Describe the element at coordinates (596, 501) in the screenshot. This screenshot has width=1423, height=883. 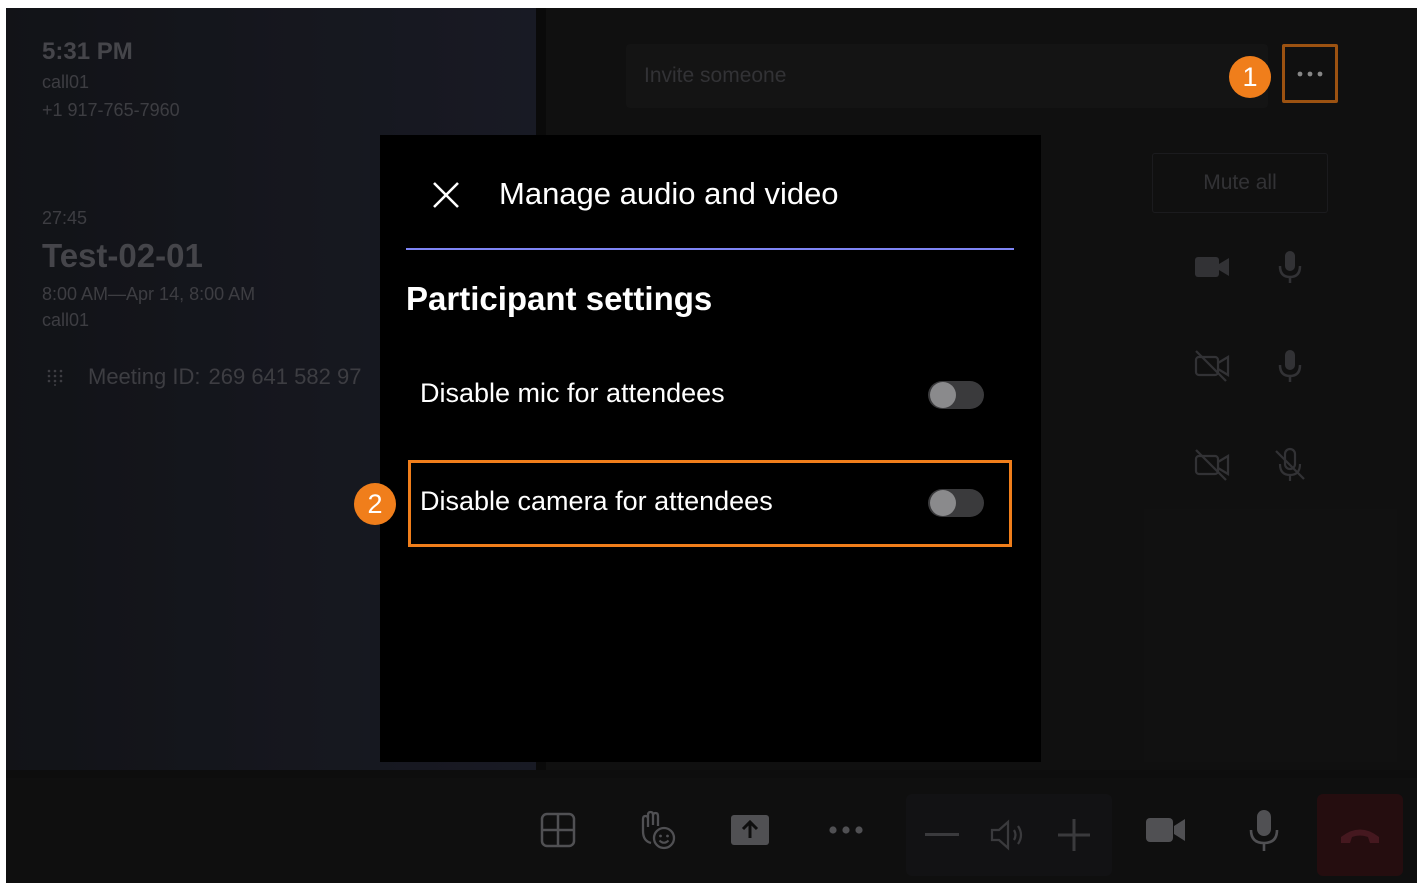
I see `setting-label: Disable camera for attendees` at that location.